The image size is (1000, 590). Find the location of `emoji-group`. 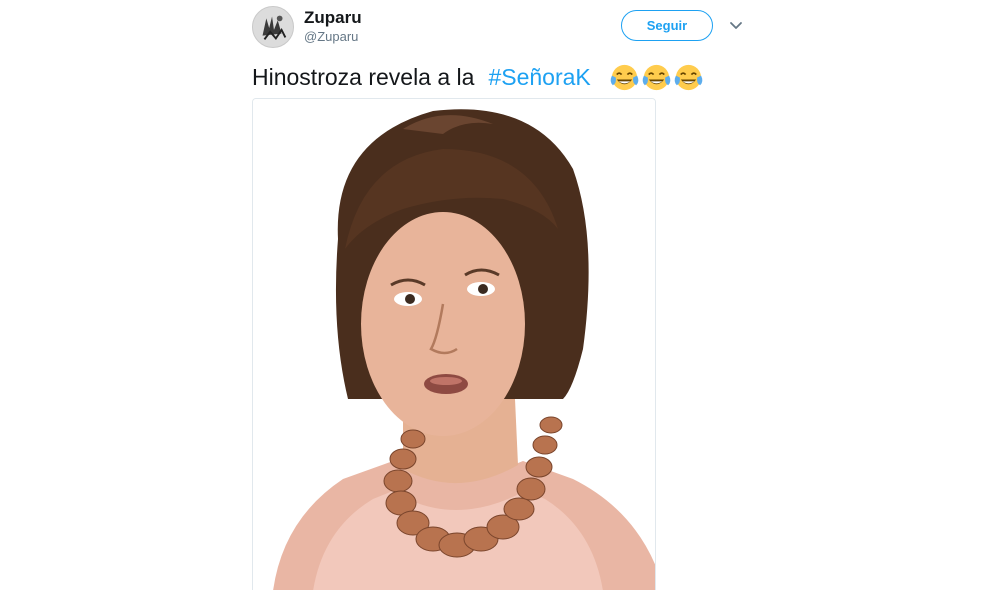

emoji-group is located at coordinates (656, 77).